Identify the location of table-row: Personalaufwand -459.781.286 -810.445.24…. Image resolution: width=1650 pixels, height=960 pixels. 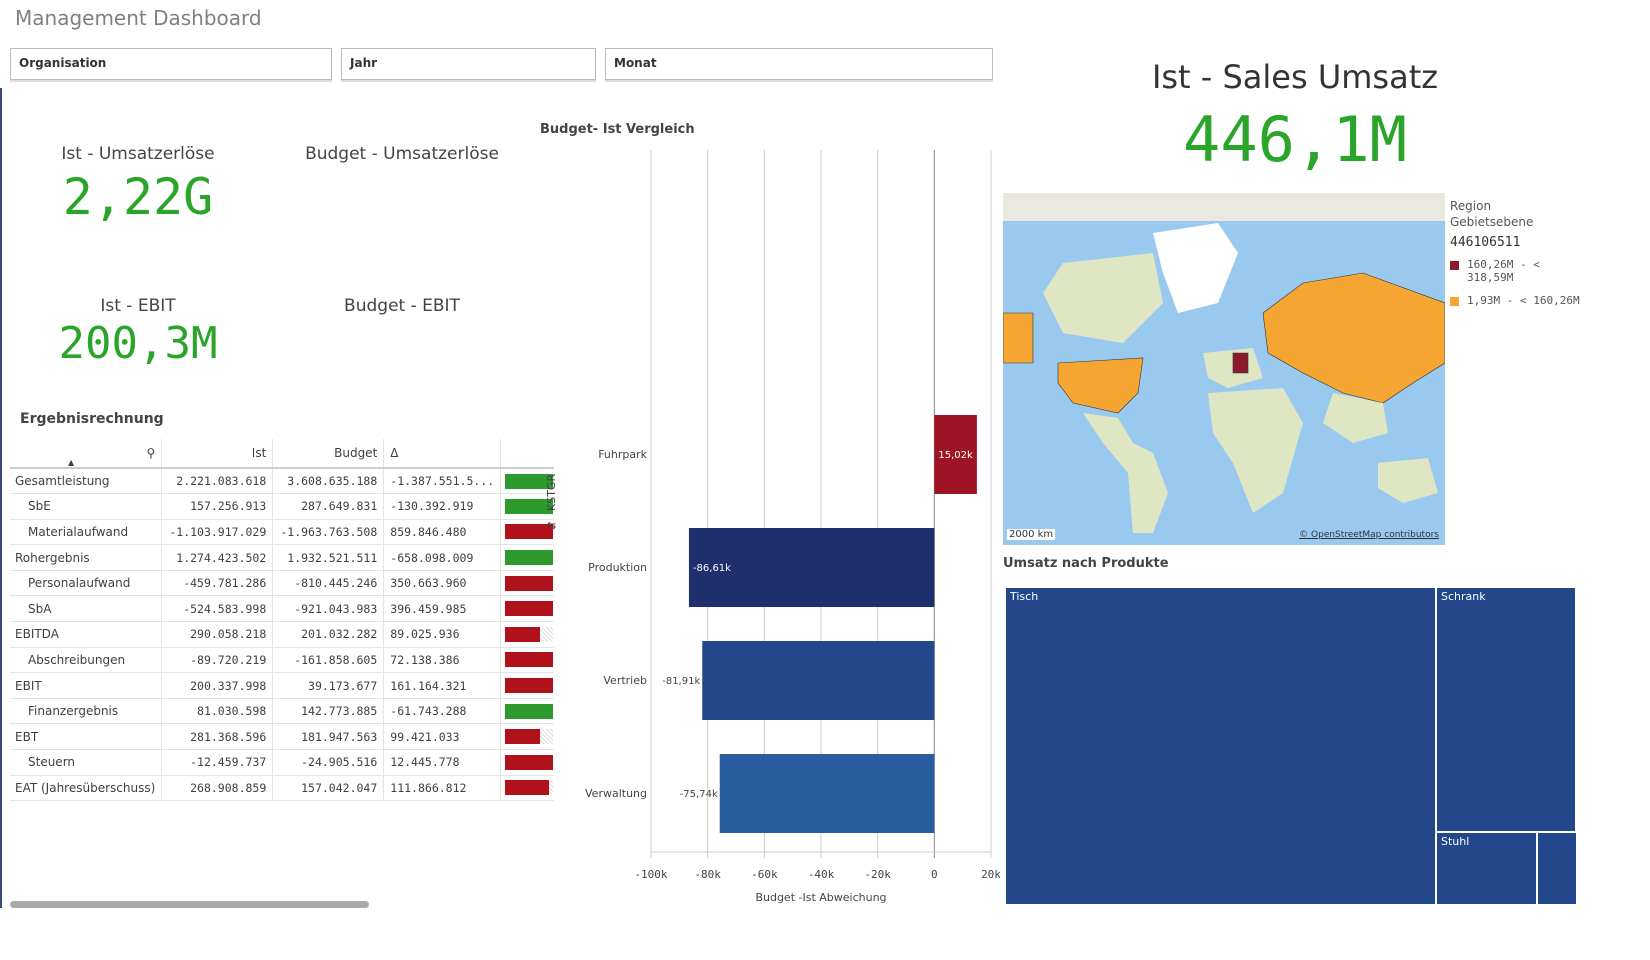
(282, 583).